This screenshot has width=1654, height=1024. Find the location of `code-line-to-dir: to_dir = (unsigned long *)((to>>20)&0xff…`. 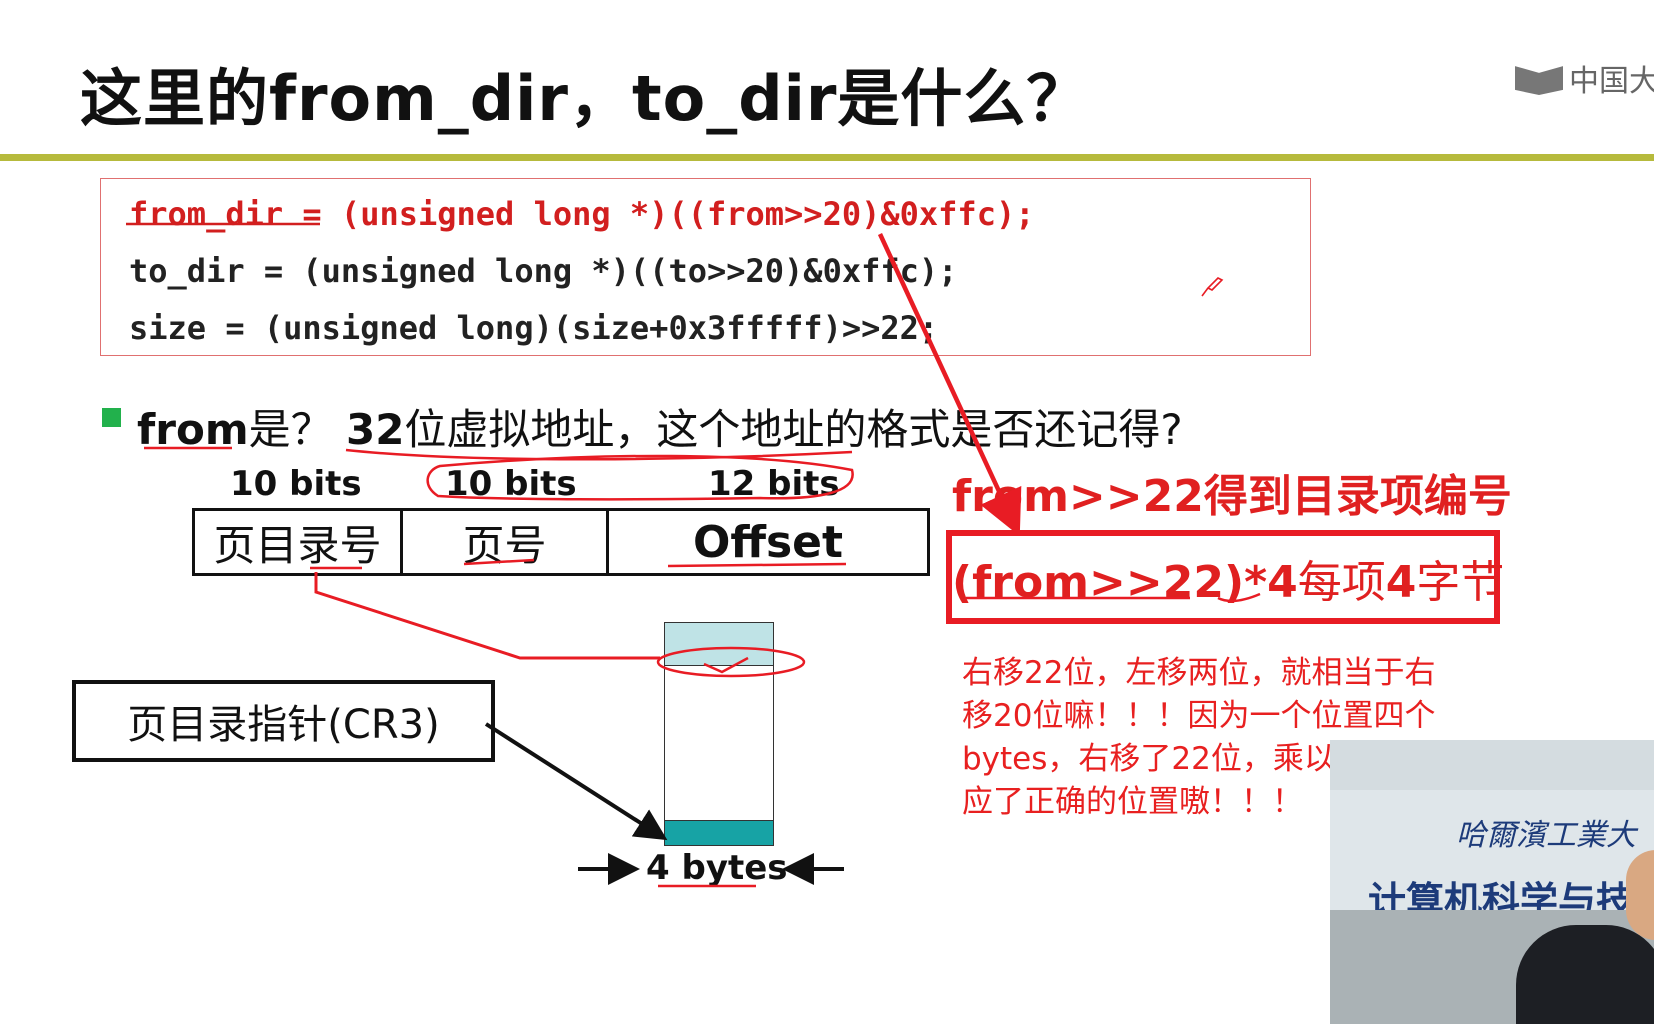

code-line-to-dir: to_dir = (unsigned long *)((to>>20)&0xff… is located at coordinates (543, 271).